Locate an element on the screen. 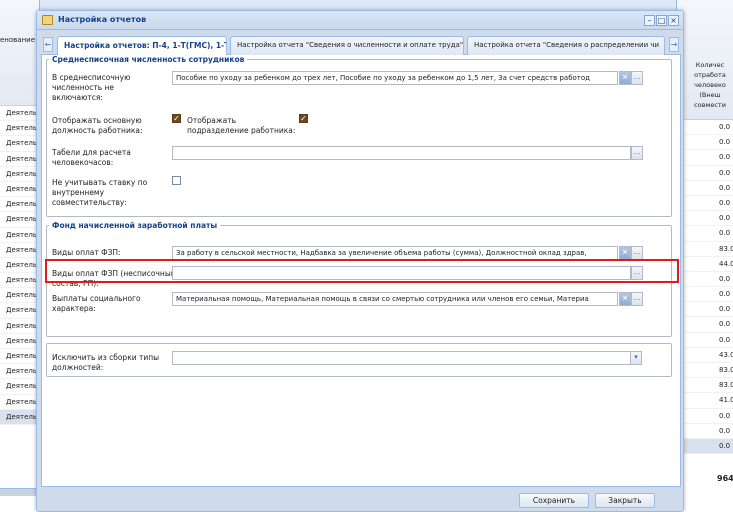  grid-horizontal-scrollbar is located at coordinates (20, 492).